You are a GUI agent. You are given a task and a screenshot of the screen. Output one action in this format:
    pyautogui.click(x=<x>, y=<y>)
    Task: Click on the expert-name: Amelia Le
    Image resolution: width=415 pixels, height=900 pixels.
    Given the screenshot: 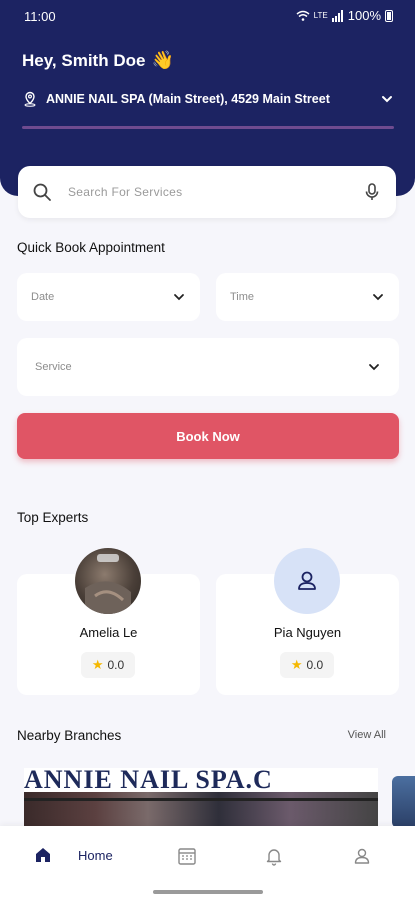 What is the action you would take?
    pyautogui.click(x=108, y=632)
    